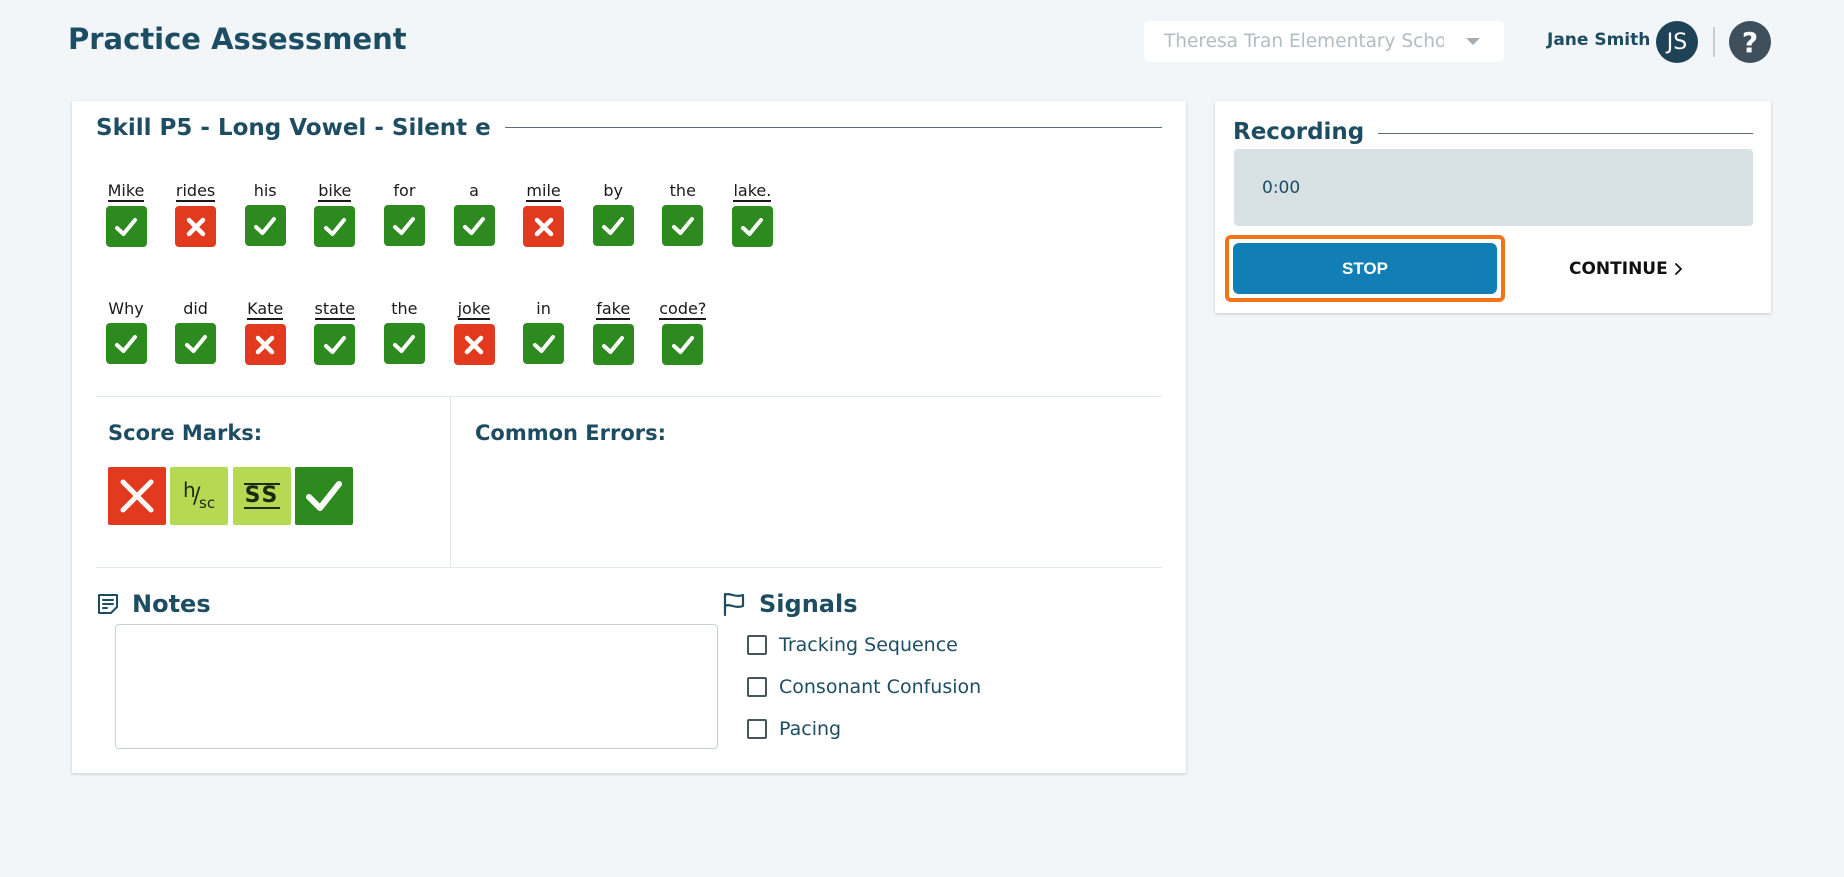 Image resolution: width=1844 pixels, height=877 pixels. I want to click on word-item: by, so click(613, 213).